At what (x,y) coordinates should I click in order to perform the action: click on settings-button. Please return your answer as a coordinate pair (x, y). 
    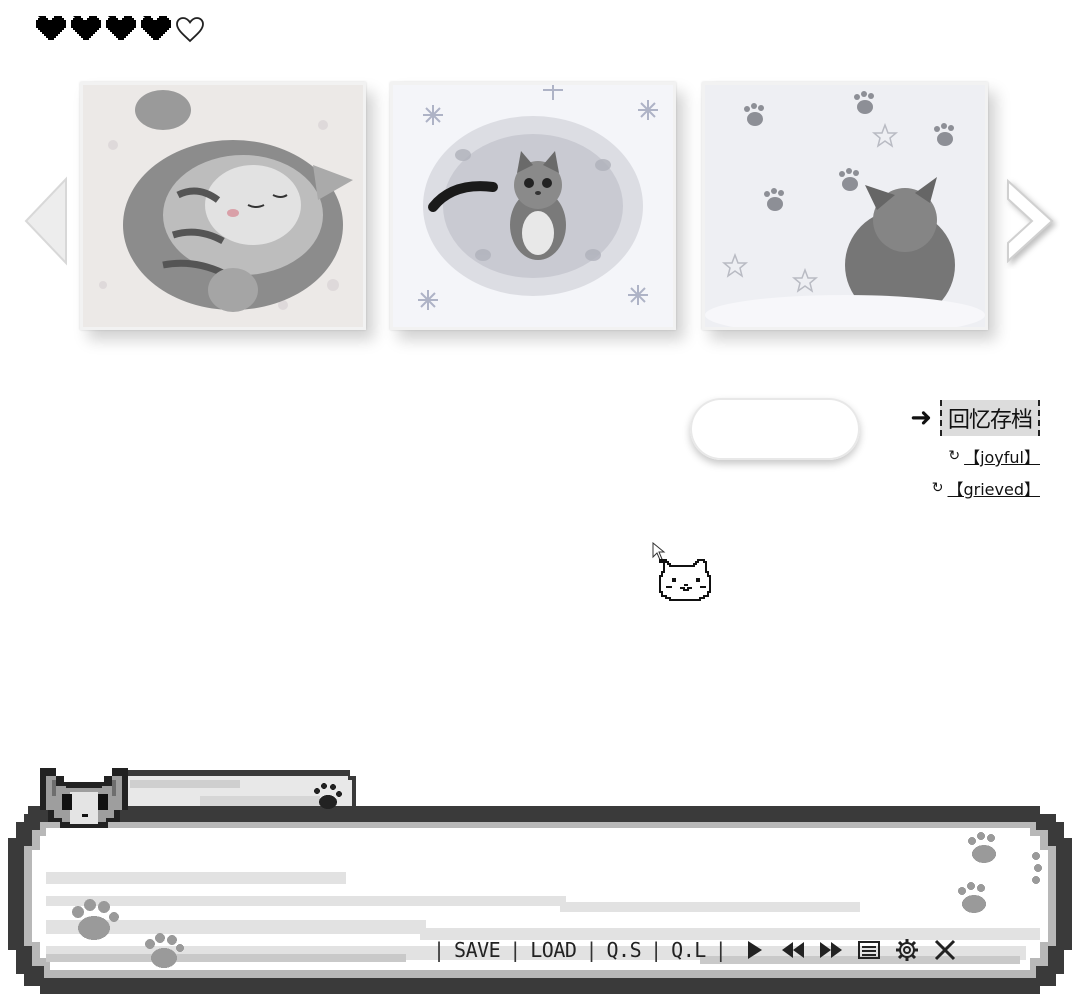
    Looking at the image, I should click on (907, 950).